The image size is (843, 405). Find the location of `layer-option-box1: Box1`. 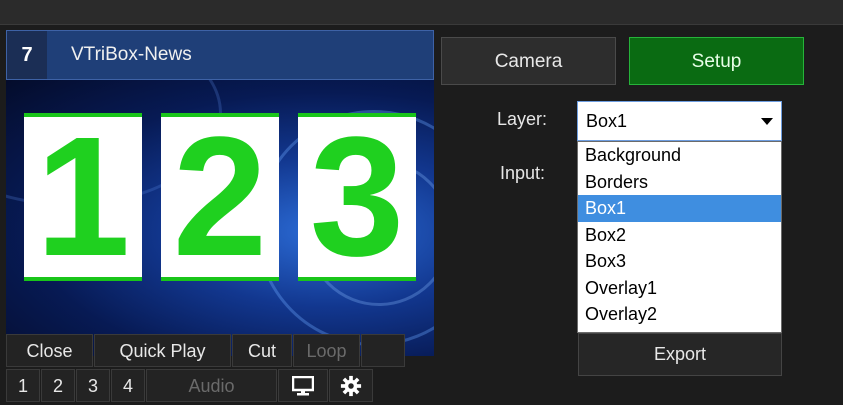

layer-option-box1: Box1 is located at coordinates (679, 208).